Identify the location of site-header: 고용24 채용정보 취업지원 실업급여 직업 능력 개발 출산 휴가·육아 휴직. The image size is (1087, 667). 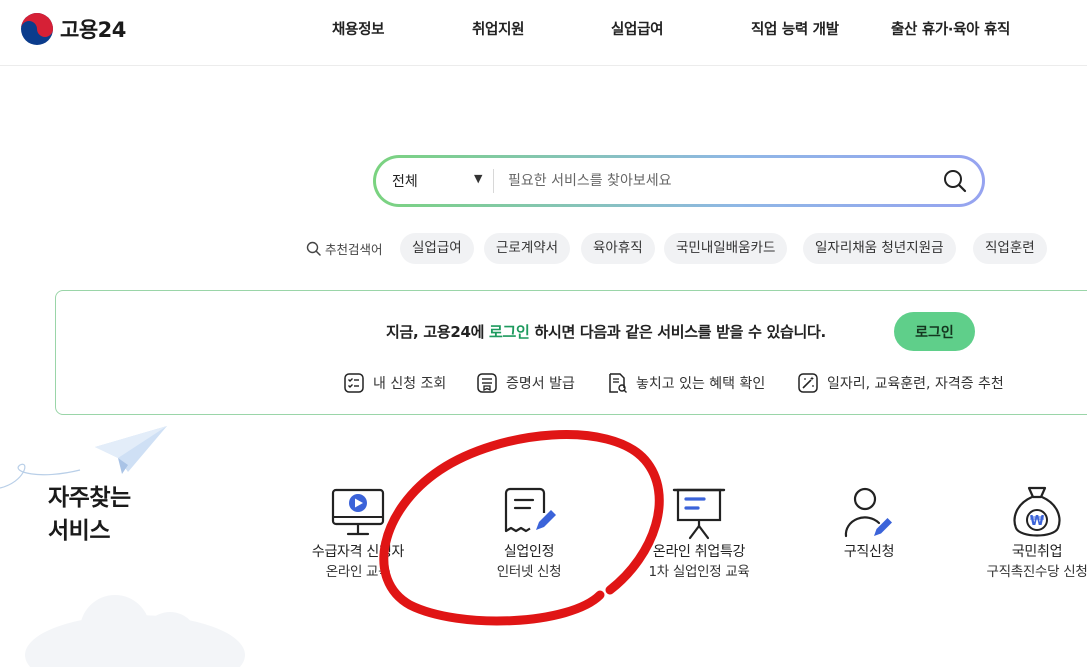
(543, 33).